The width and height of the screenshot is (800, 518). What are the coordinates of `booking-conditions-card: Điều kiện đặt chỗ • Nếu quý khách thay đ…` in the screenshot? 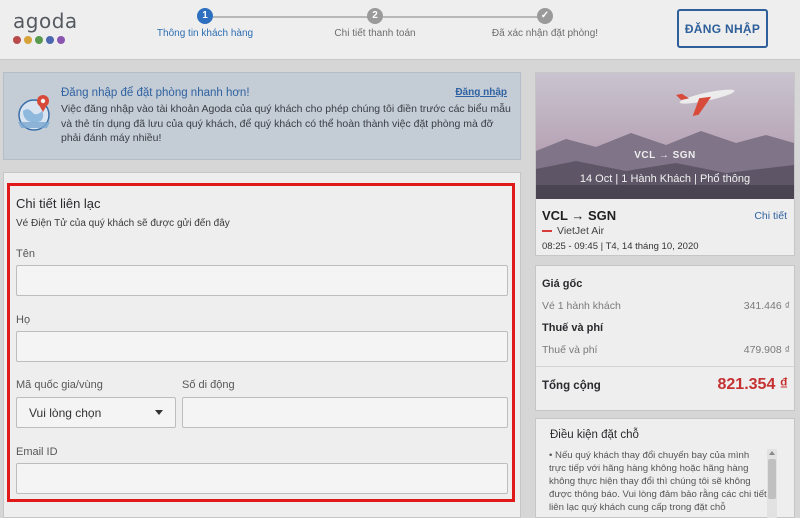 It's located at (665, 468).